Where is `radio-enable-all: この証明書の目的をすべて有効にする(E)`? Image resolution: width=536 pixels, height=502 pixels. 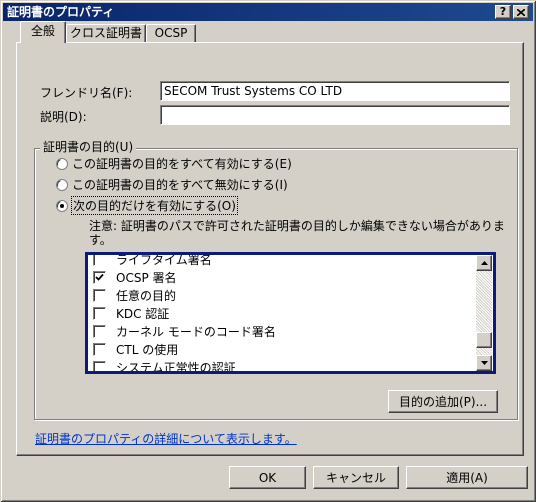
radio-enable-all: この証明書の目的をすべて有効にする(E) is located at coordinates (174, 163).